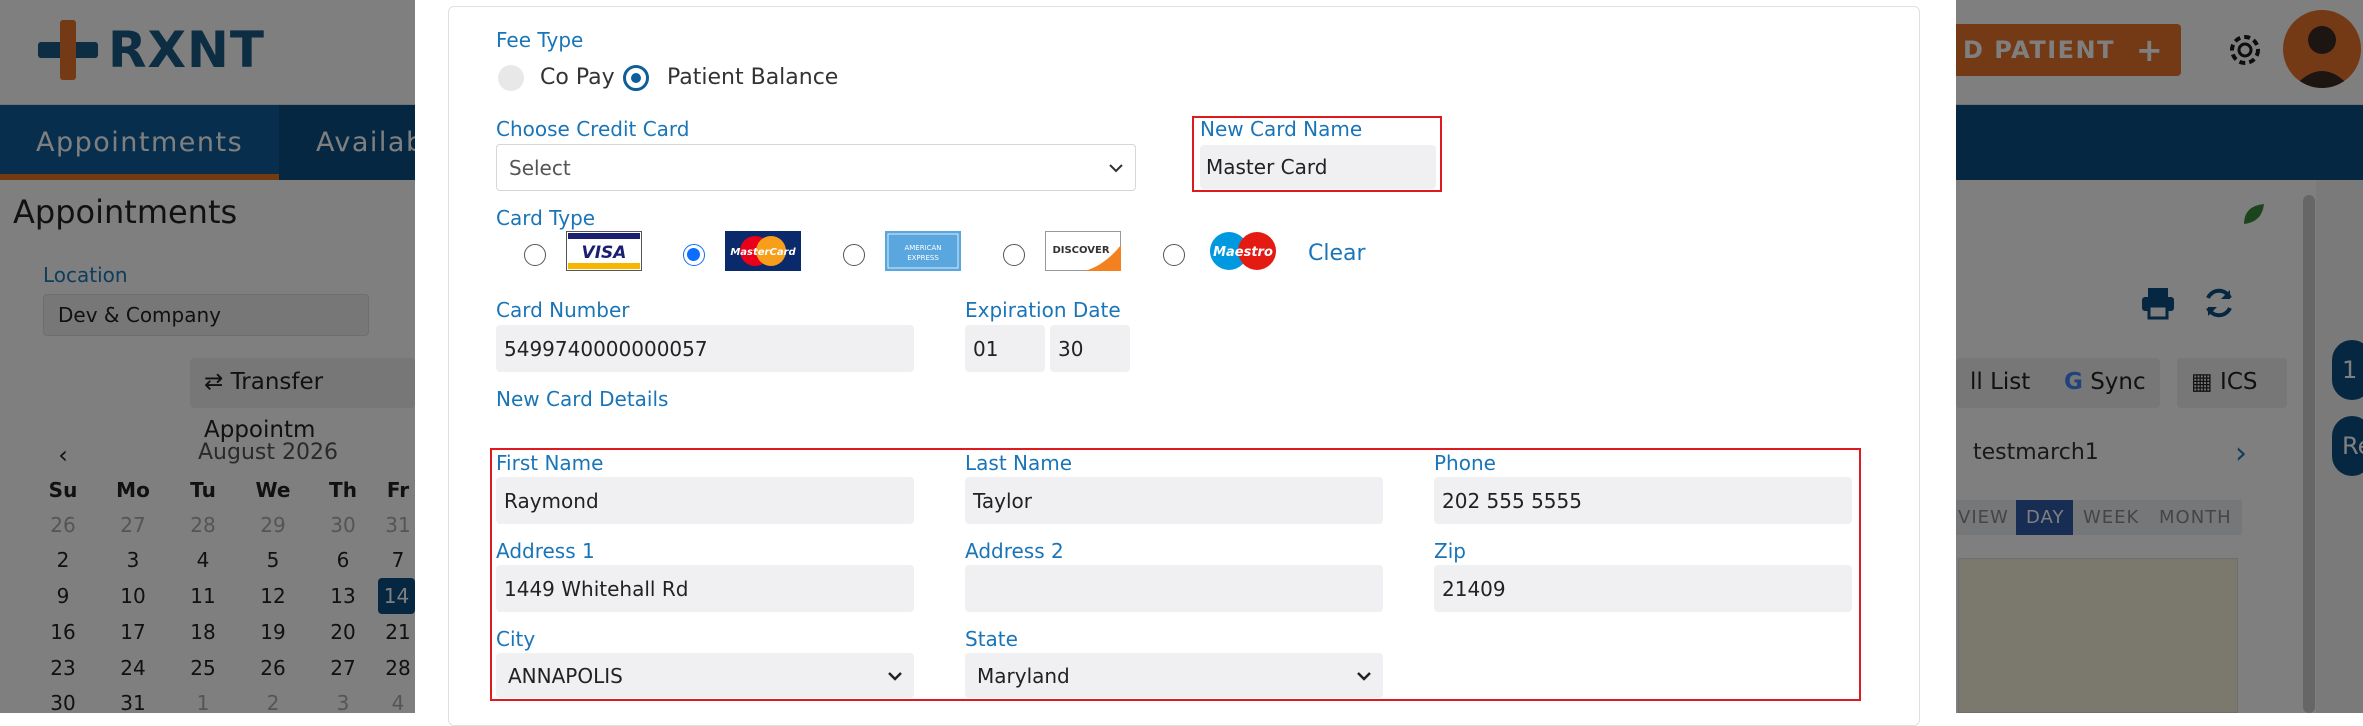  What do you see at coordinates (1318, 167) in the screenshot?
I see `new-card-name-input: Master Card` at bounding box center [1318, 167].